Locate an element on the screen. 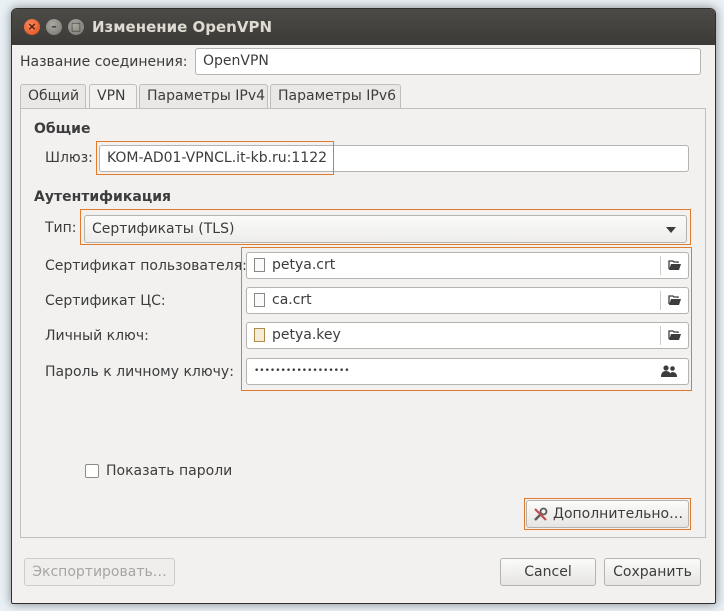 The width and height of the screenshot is (724, 611). tab-ipv6: Параметры IPv6 is located at coordinates (335, 96).